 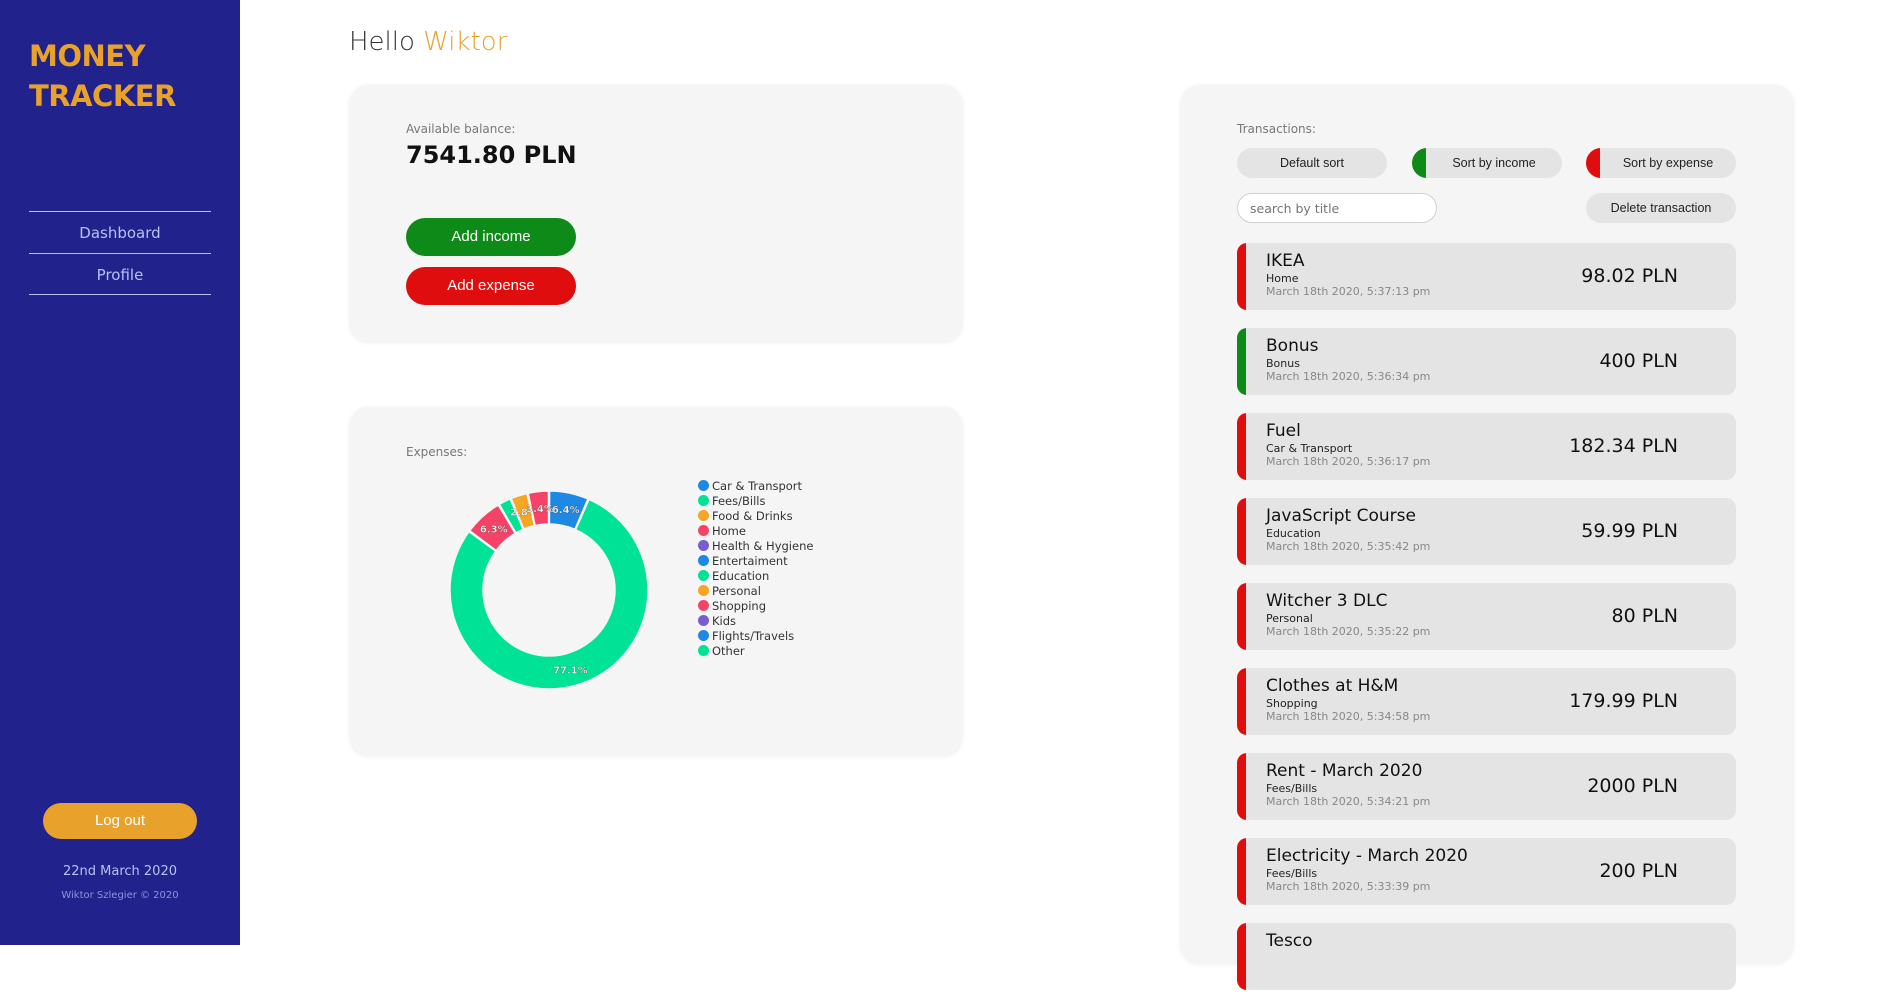 What do you see at coordinates (736, 590) in the screenshot?
I see `legend-label: Personal` at bounding box center [736, 590].